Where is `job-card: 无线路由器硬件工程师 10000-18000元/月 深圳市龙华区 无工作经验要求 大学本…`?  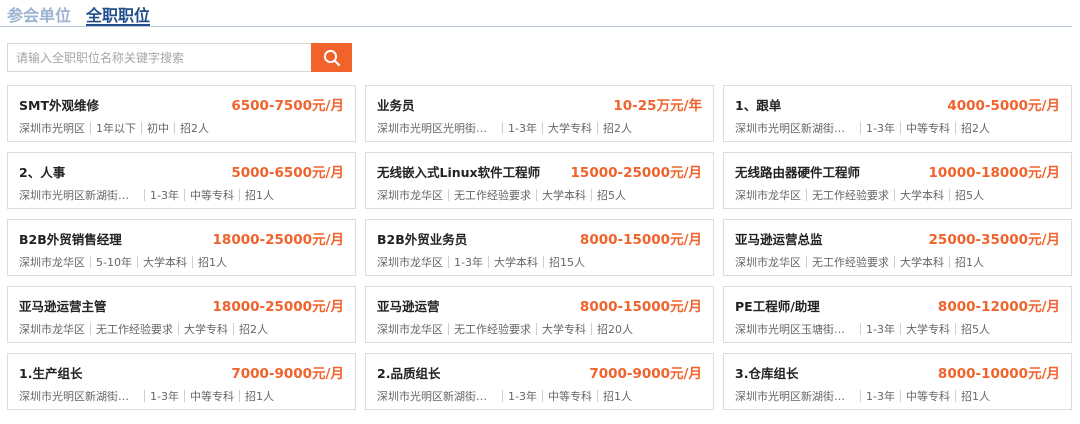
job-card: 无线路由器硬件工程师 10000-18000元/月 深圳市龙华区 无工作经验要求 大学本… is located at coordinates (897, 180).